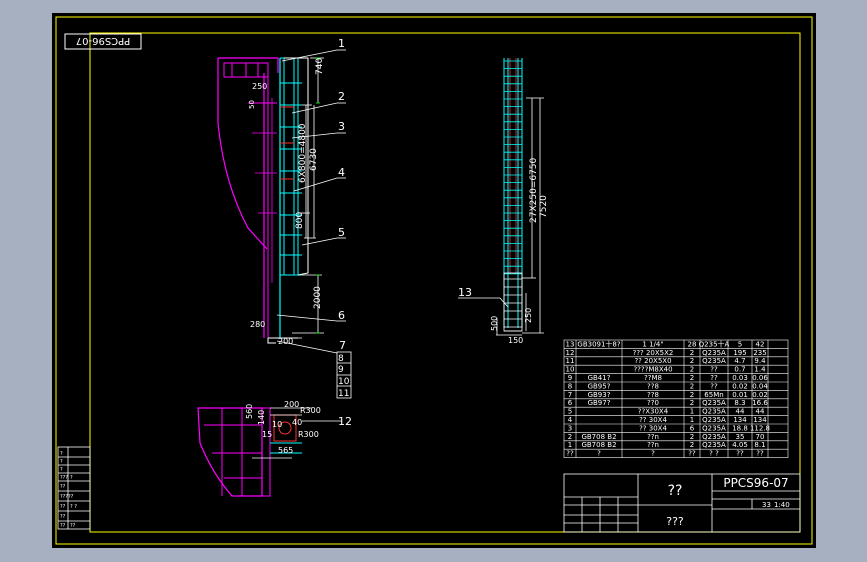 This screenshot has height=562, width=867. I want to click on bom-cell: 0.01, so click(740, 395).